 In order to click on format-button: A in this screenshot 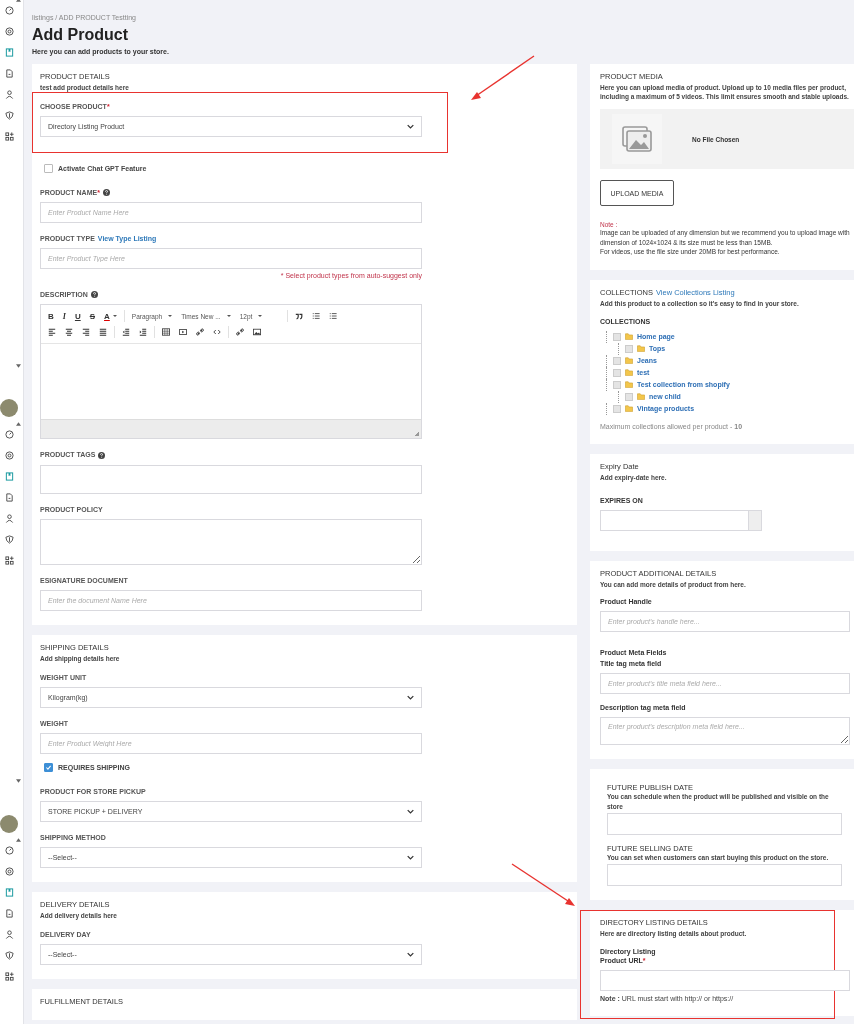, I will do `click(110, 316)`.